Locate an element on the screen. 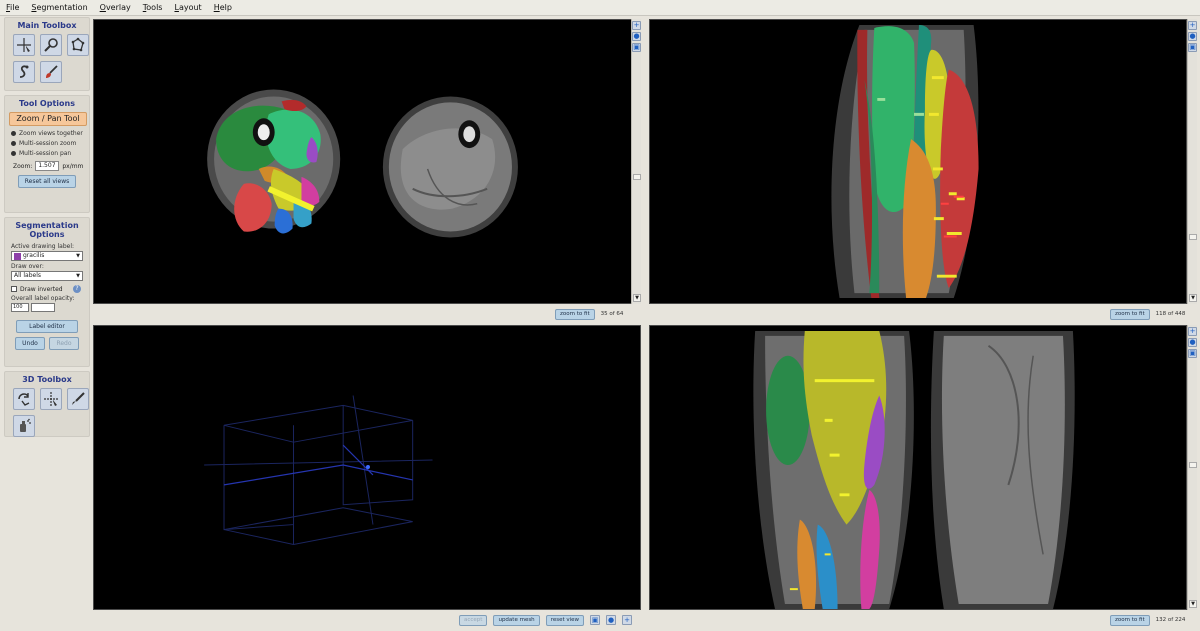 The height and width of the screenshot is (631, 1200). spray-tool-button is located at coordinates (24, 426).